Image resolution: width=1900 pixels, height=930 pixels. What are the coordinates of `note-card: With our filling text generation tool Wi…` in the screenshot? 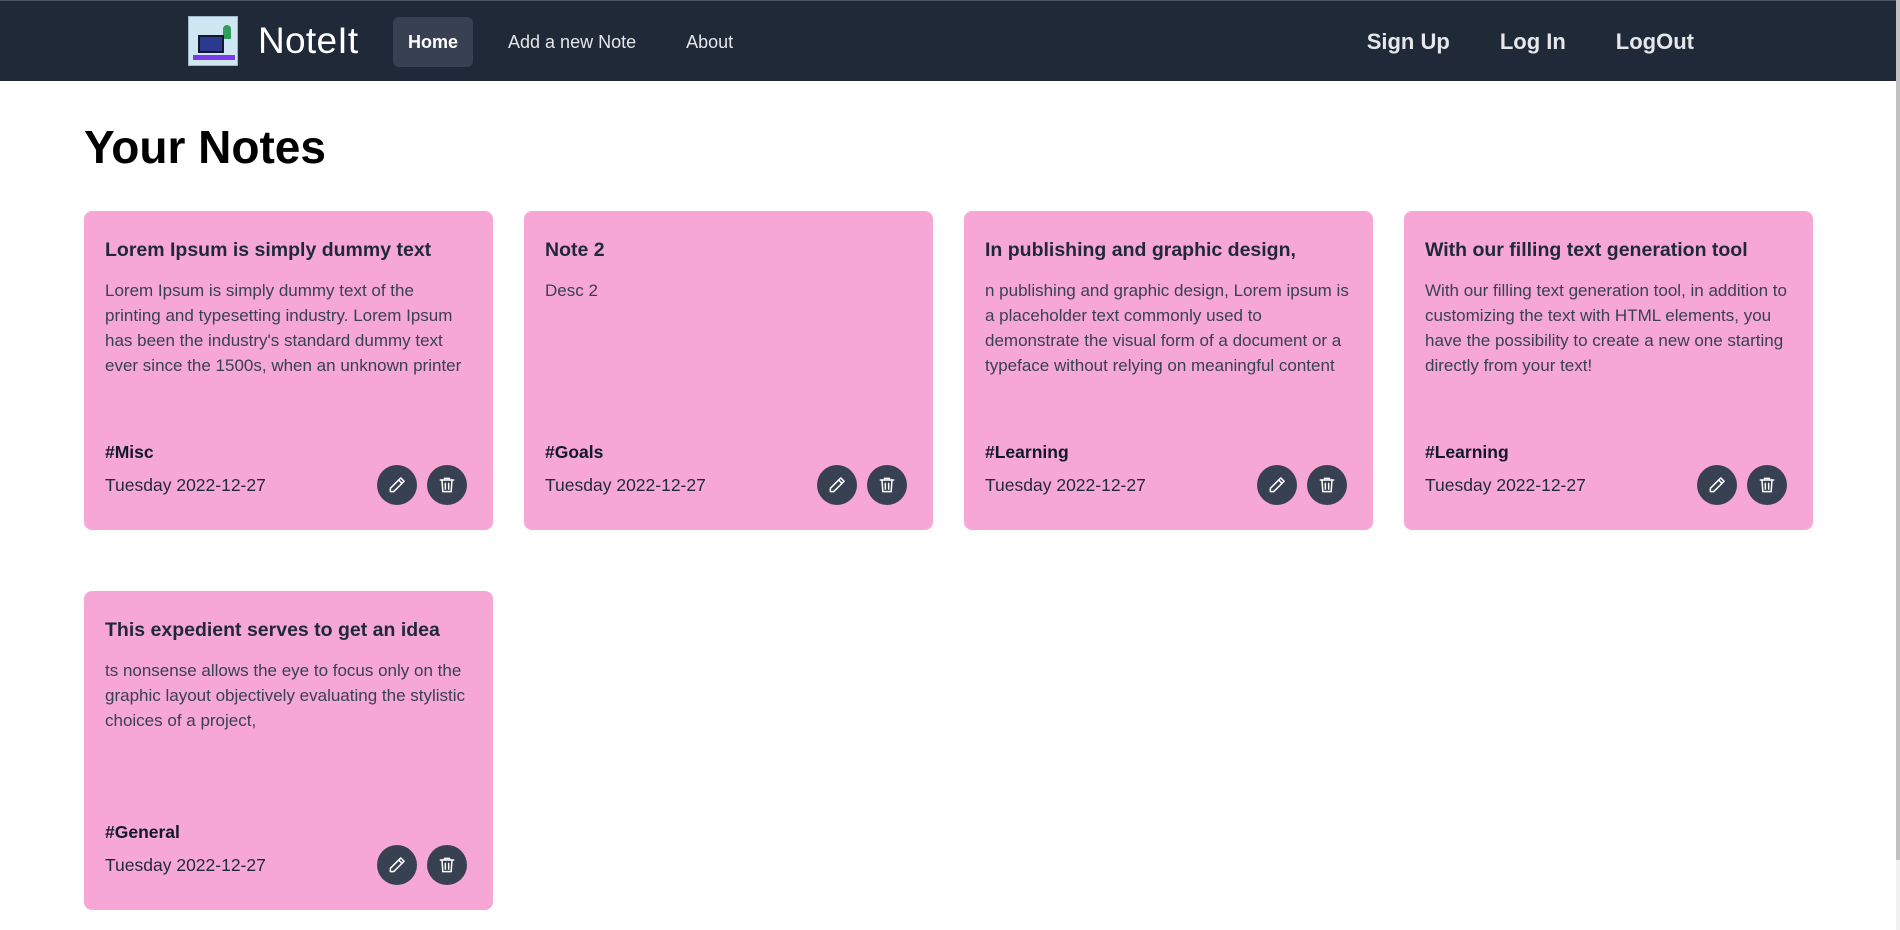 It's located at (1608, 370).